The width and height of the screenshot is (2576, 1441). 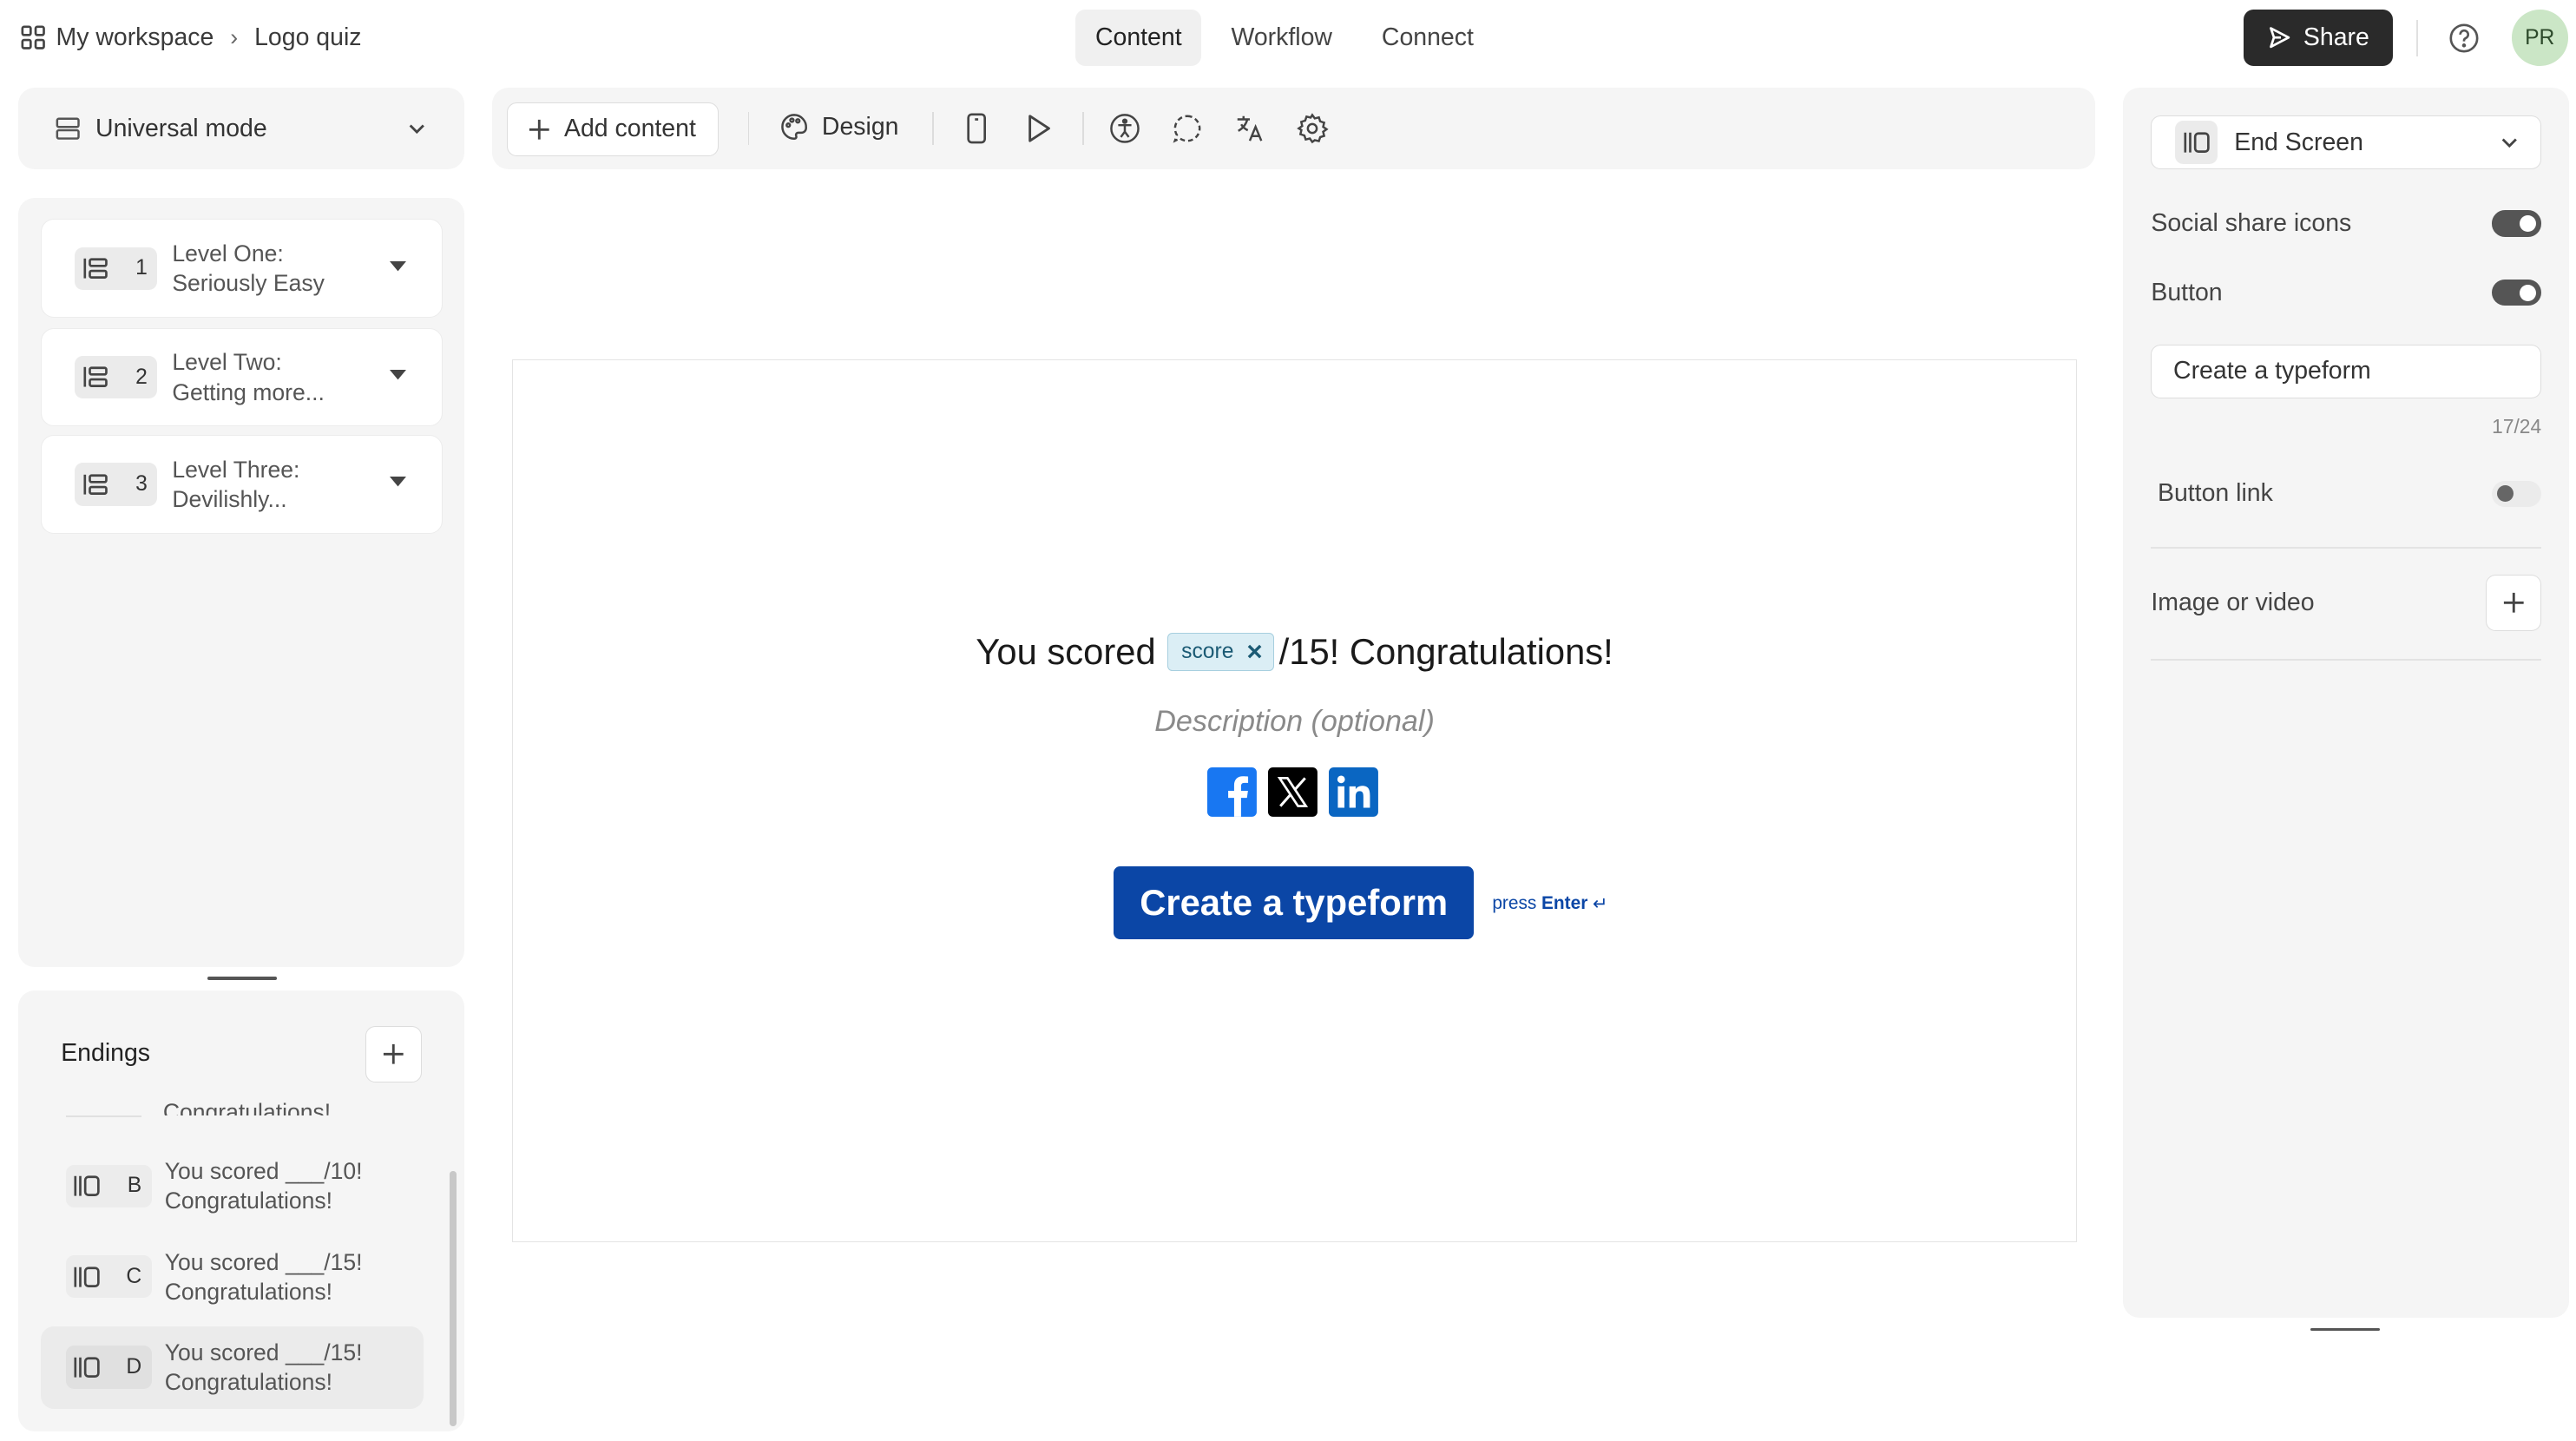 What do you see at coordinates (134, 1276) in the screenshot?
I see `ending-letter: C` at bounding box center [134, 1276].